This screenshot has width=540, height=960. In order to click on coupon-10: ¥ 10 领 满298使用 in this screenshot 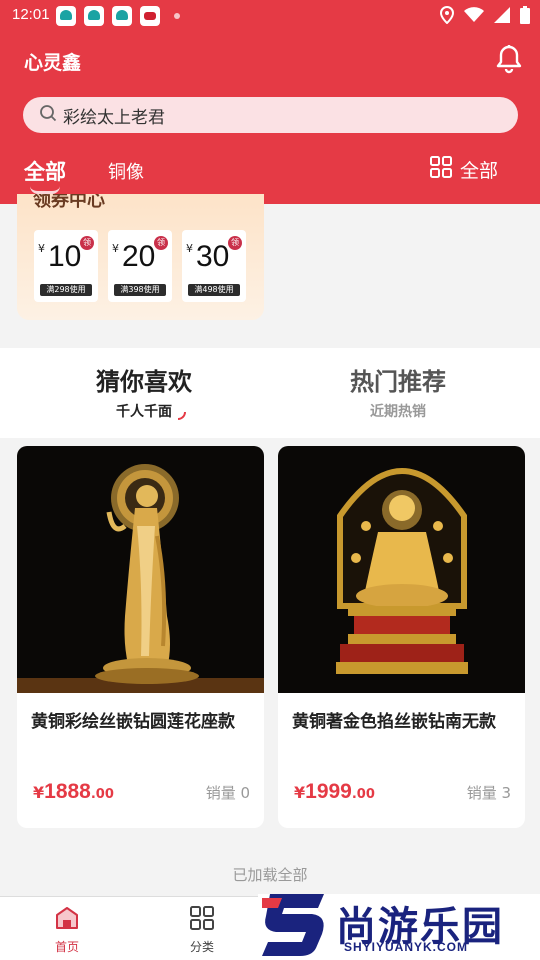, I will do `click(66, 266)`.